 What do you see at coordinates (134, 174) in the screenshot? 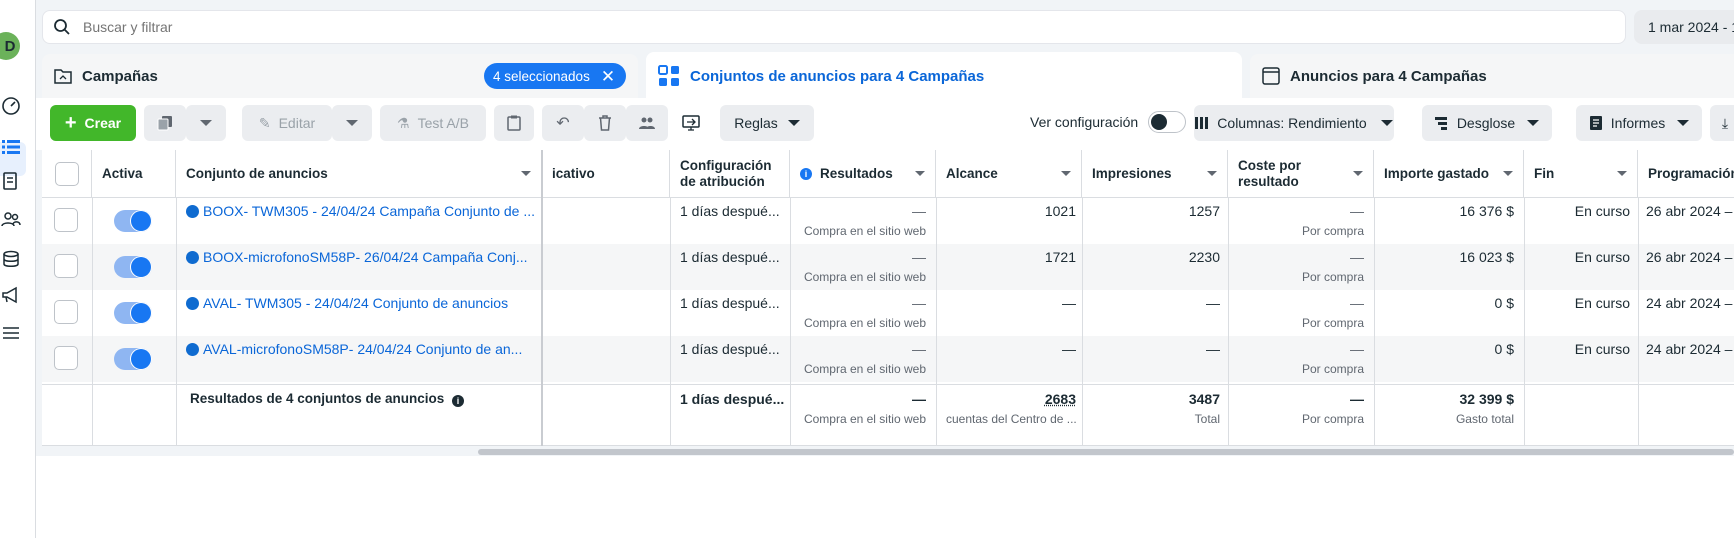
I see `header-active: Activa` at bounding box center [134, 174].